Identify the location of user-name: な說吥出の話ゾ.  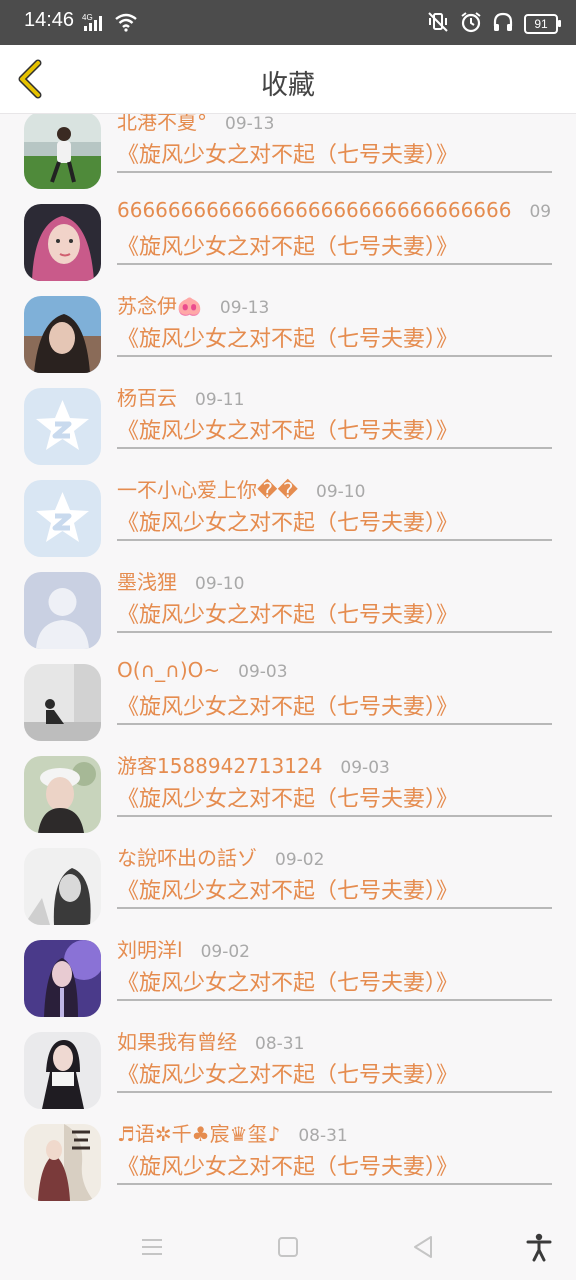
(187, 858).